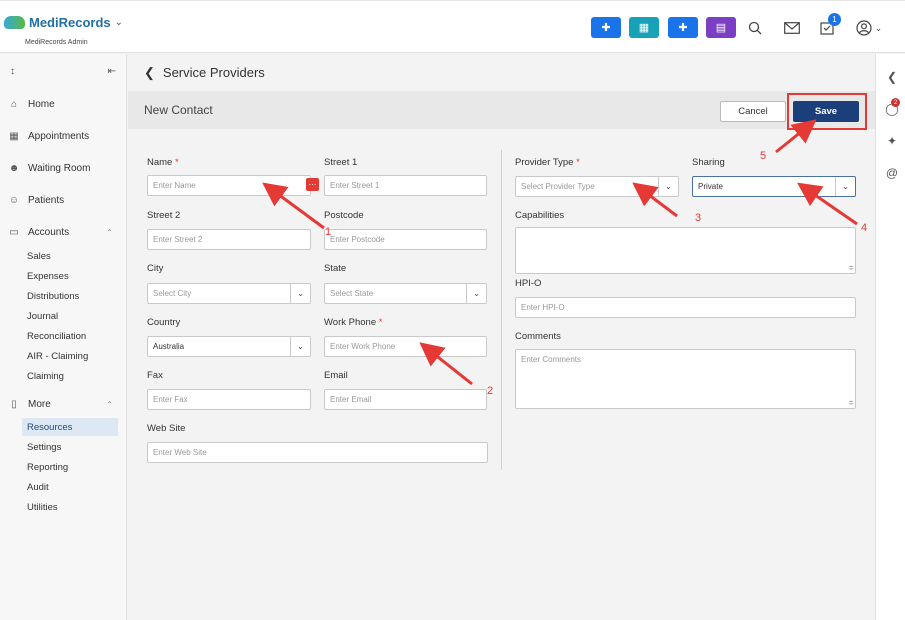 The height and width of the screenshot is (620, 905). I want to click on mail-icon, so click(792, 28).